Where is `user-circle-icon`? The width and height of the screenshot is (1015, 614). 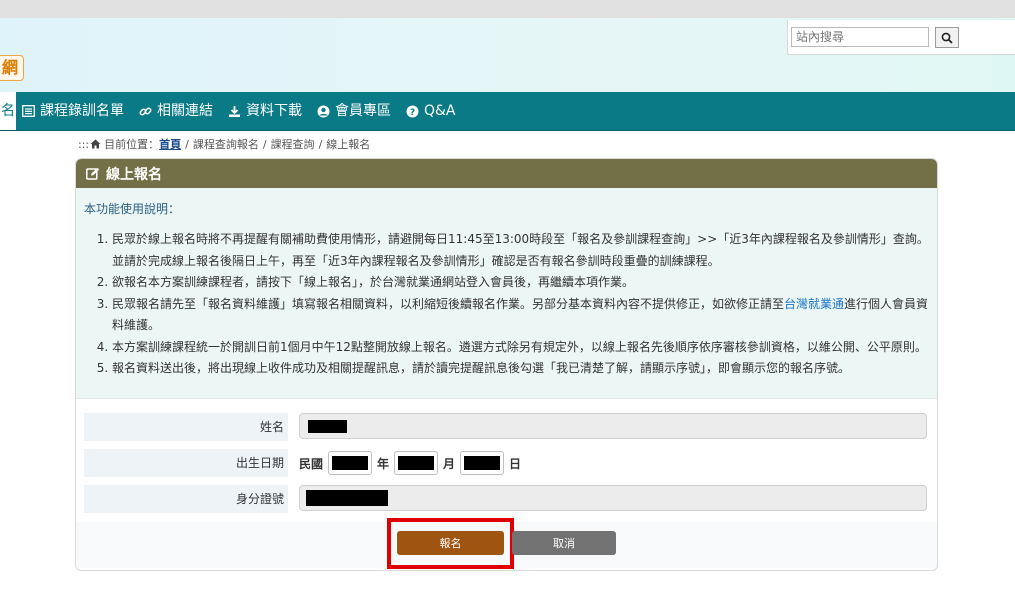 user-circle-icon is located at coordinates (323, 111).